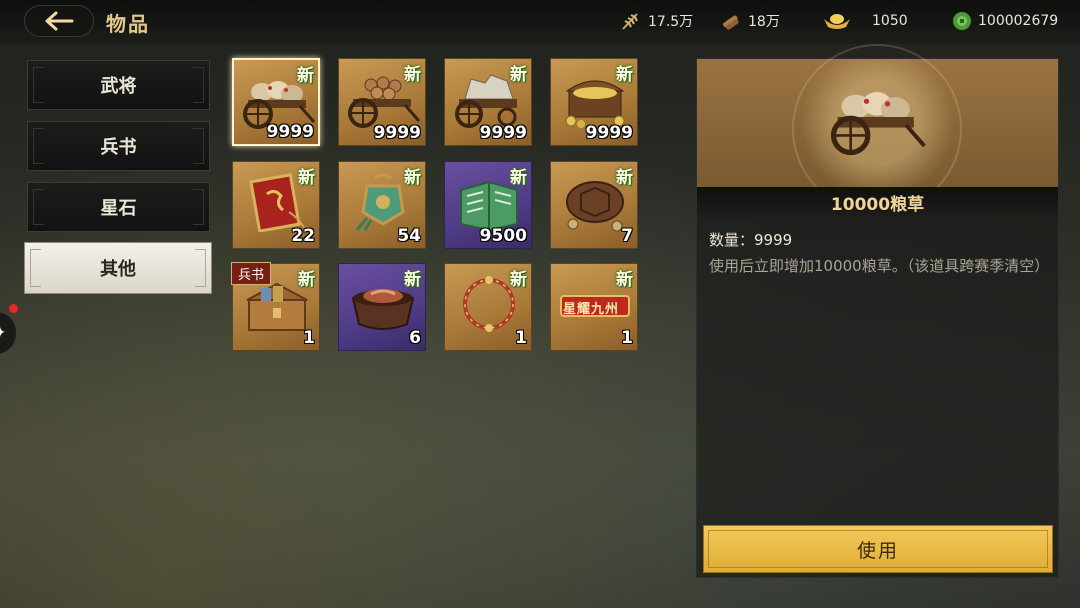  I want to click on jade-coin-icon, so click(962, 21).